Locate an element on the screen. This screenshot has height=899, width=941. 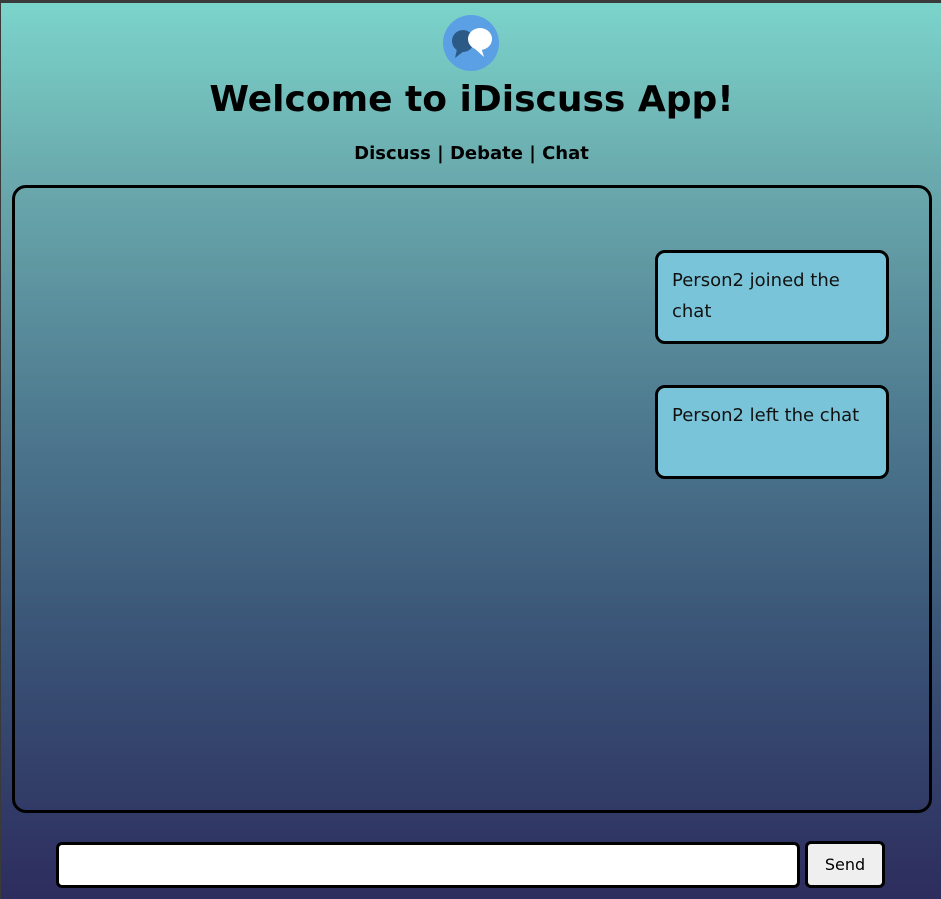
nav-link-chat: Chat is located at coordinates (565, 153).